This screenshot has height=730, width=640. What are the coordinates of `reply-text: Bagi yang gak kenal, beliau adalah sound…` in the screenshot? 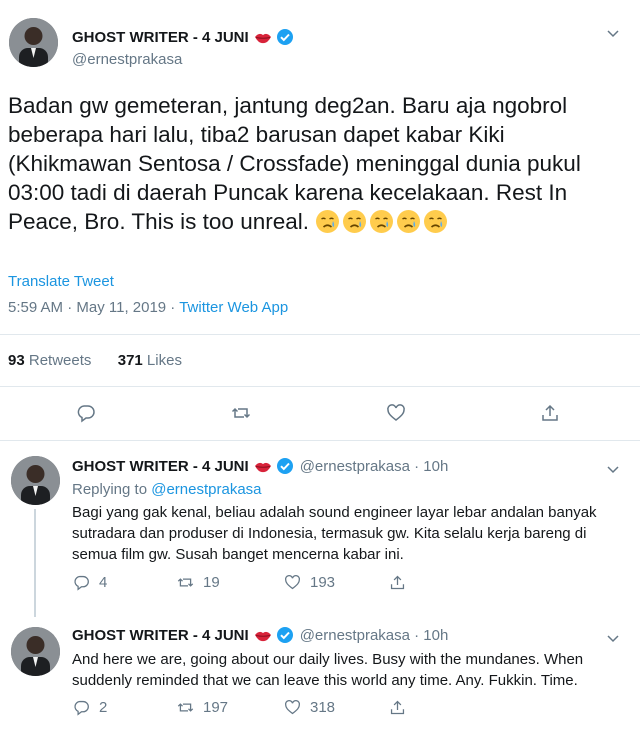 It's located at (334, 533).